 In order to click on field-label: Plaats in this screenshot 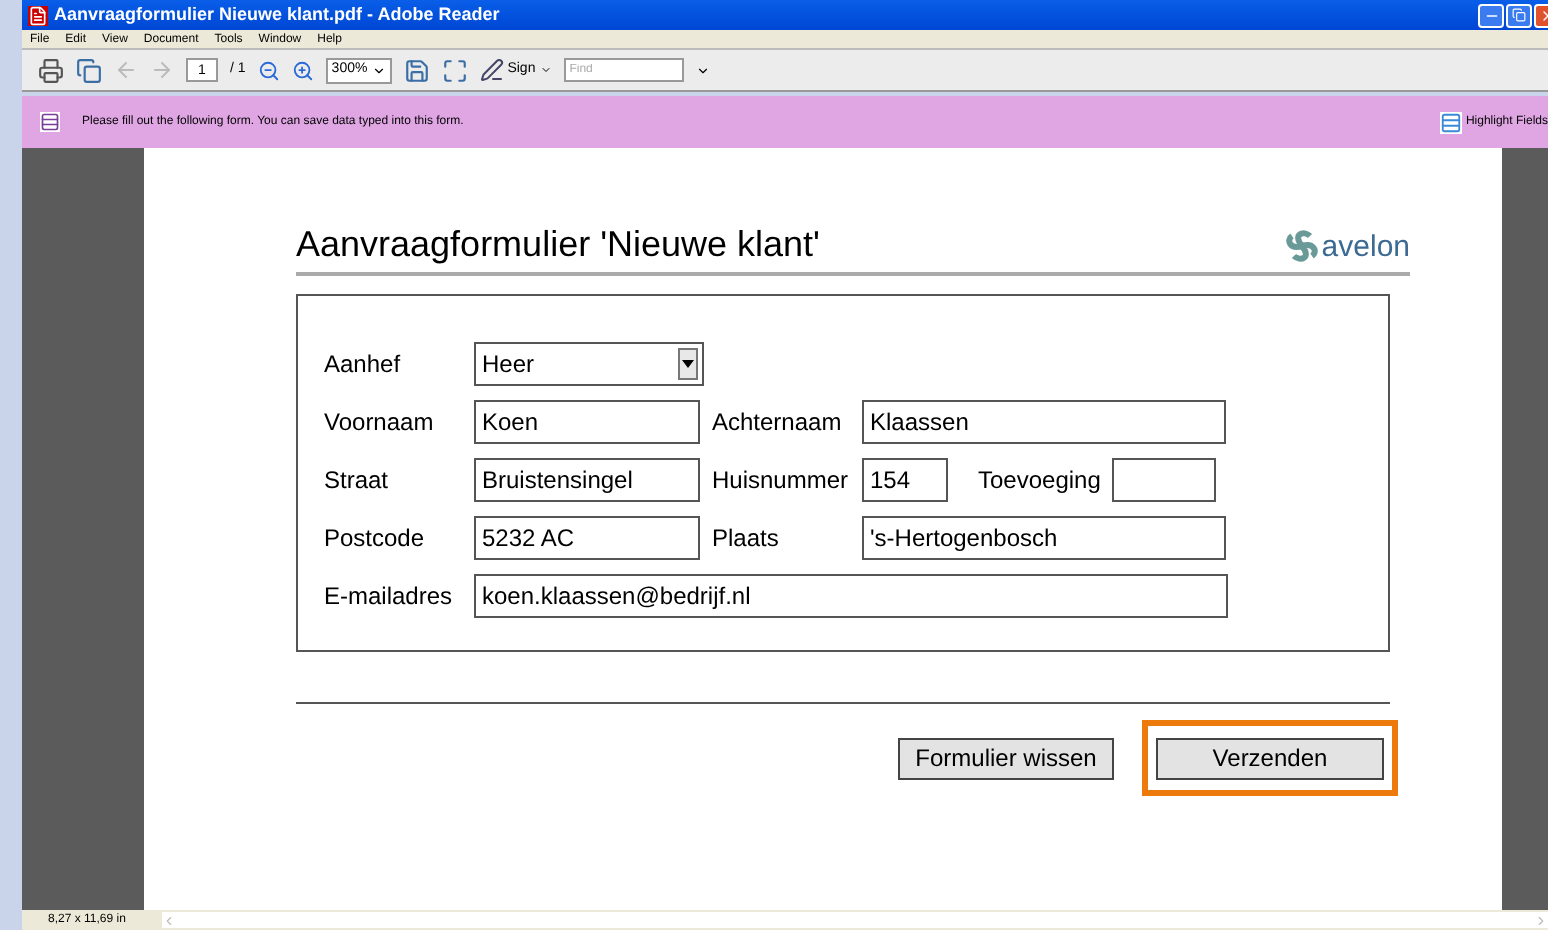, I will do `click(746, 539)`.